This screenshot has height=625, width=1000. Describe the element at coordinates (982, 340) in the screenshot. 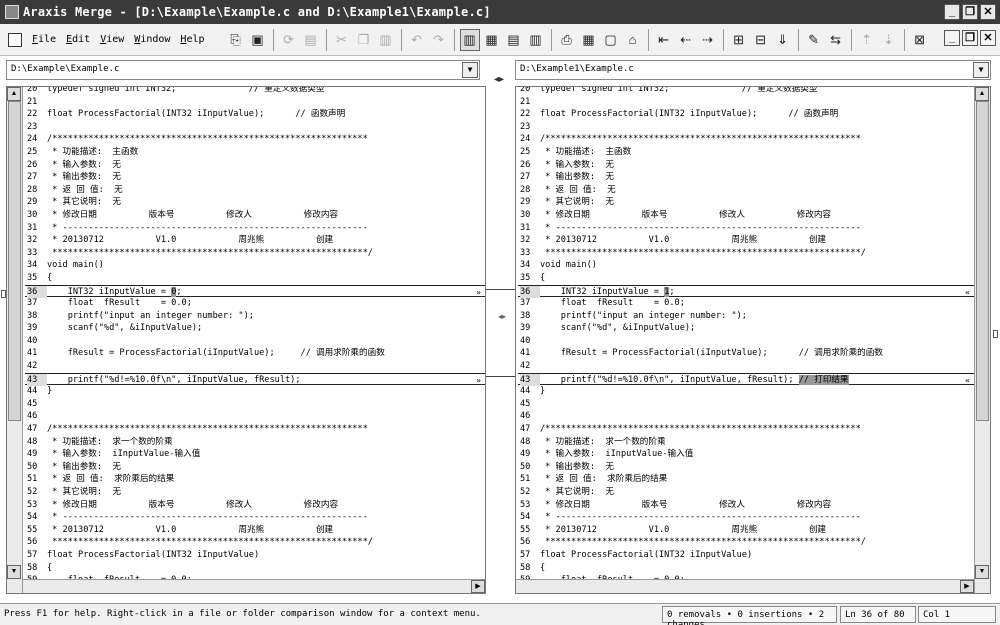

I see `right-vertical-scrollbar: ▲ ▼` at that location.